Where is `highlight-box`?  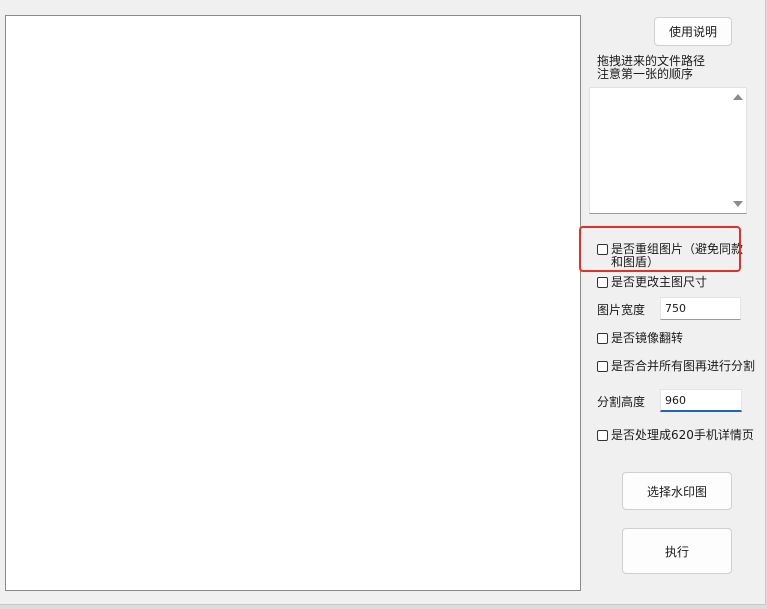
highlight-box is located at coordinates (660, 249).